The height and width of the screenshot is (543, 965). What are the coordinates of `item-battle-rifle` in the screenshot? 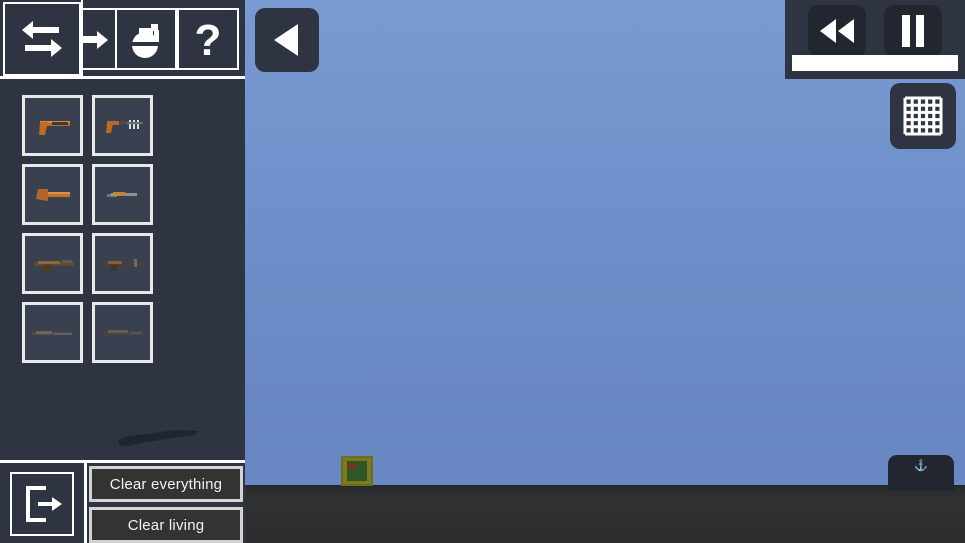 It's located at (122, 332).